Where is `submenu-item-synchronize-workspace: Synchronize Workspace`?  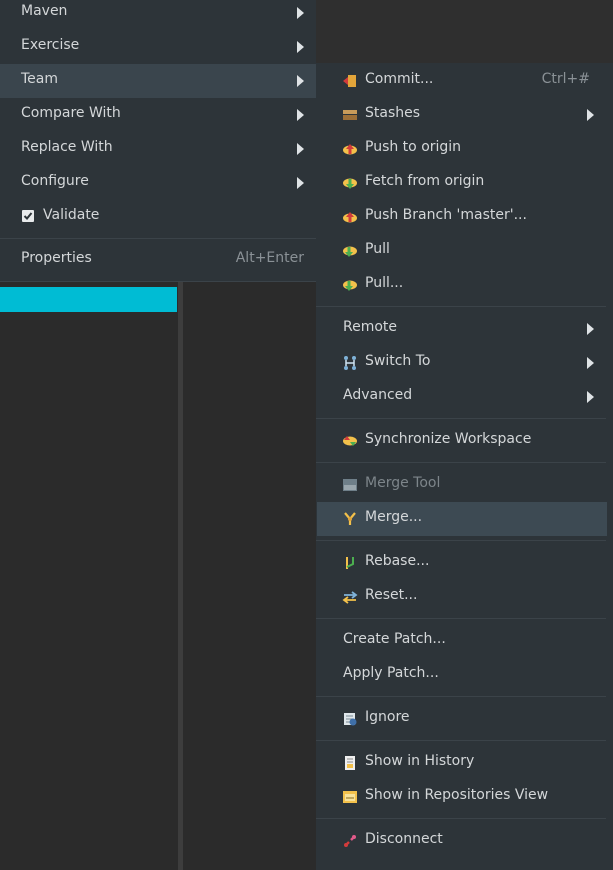
submenu-item-synchronize-workspace: Synchronize Workspace is located at coordinates (461, 441).